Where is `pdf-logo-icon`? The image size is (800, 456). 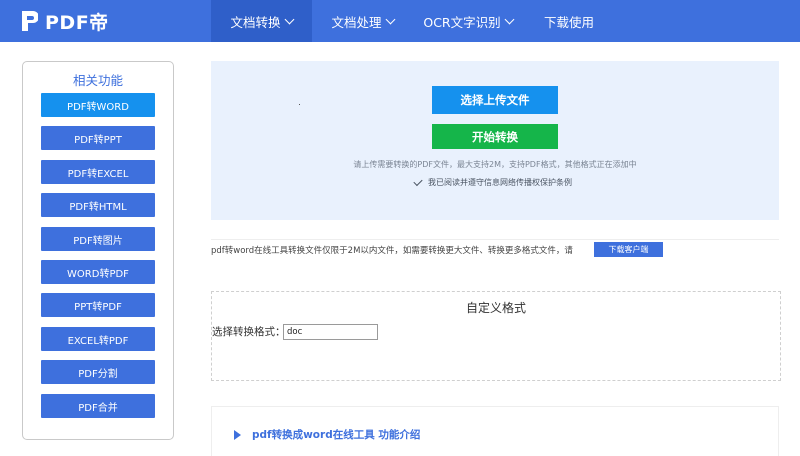 pdf-logo-icon is located at coordinates (29, 21).